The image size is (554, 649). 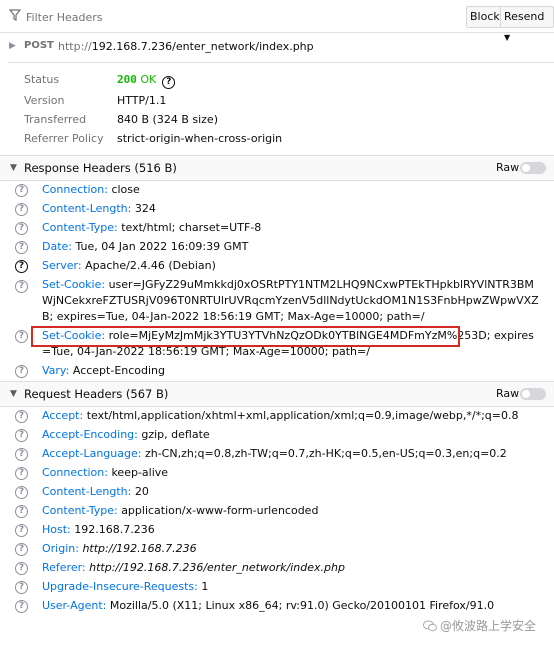 What do you see at coordinates (74, 284) in the screenshot?
I see `header-name: Set-Cookie:` at bounding box center [74, 284].